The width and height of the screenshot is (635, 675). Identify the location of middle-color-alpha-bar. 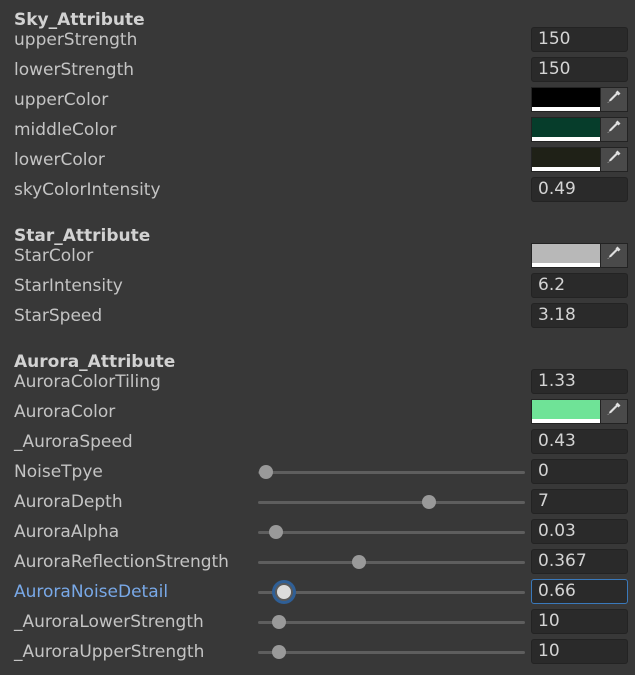
(566, 139).